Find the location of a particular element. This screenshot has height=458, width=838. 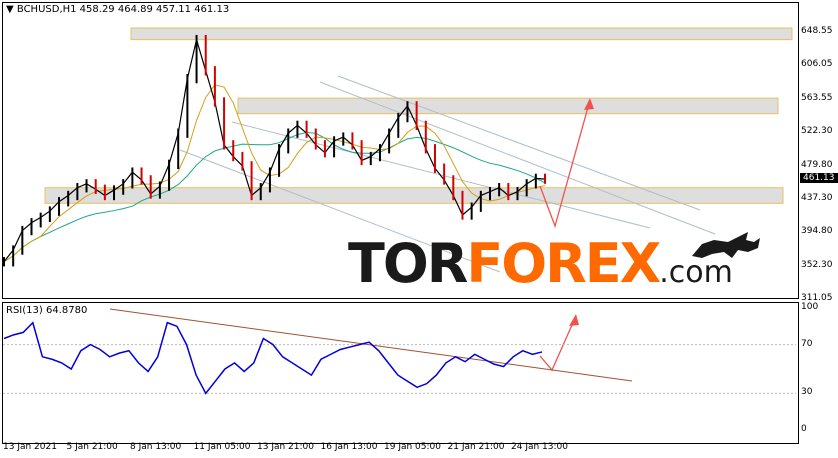

time-tick-label: 5 Jan 21:00 is located at coordinates (92, 447).